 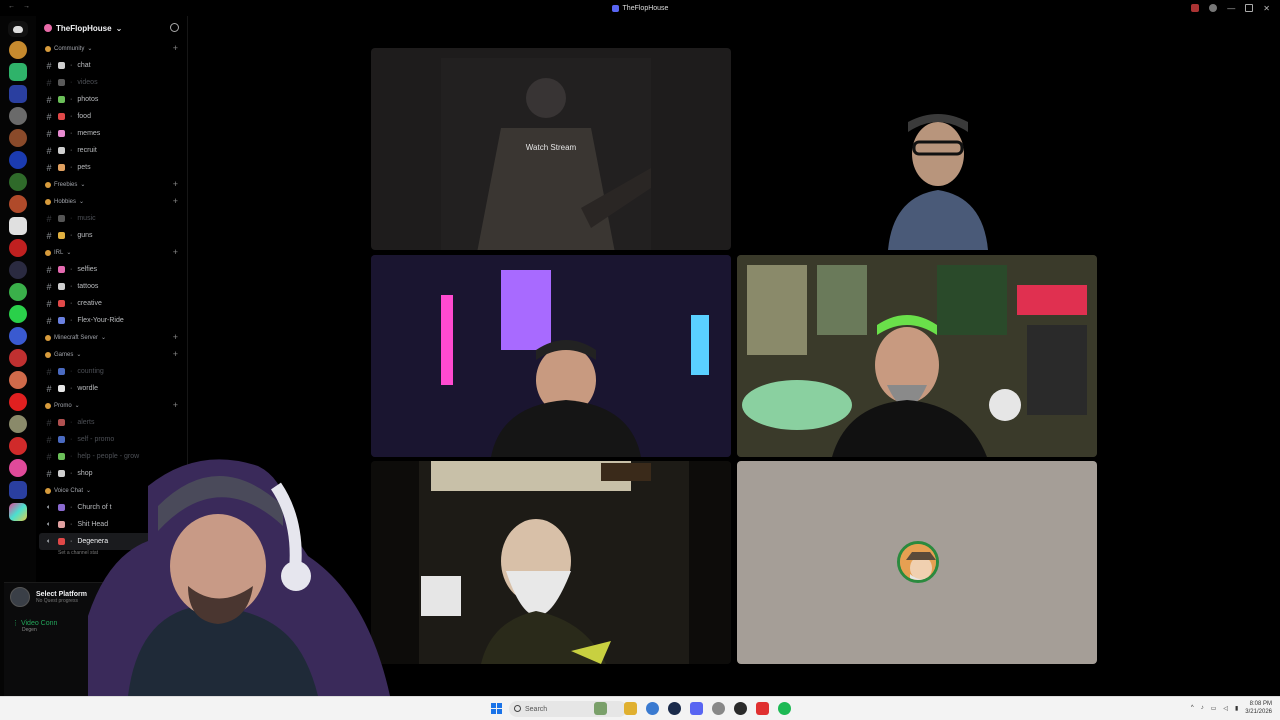 What do you see at coordinates (69, 48) in the screenshot?
I see `category-label: Community` at bounding box center [69, 48].